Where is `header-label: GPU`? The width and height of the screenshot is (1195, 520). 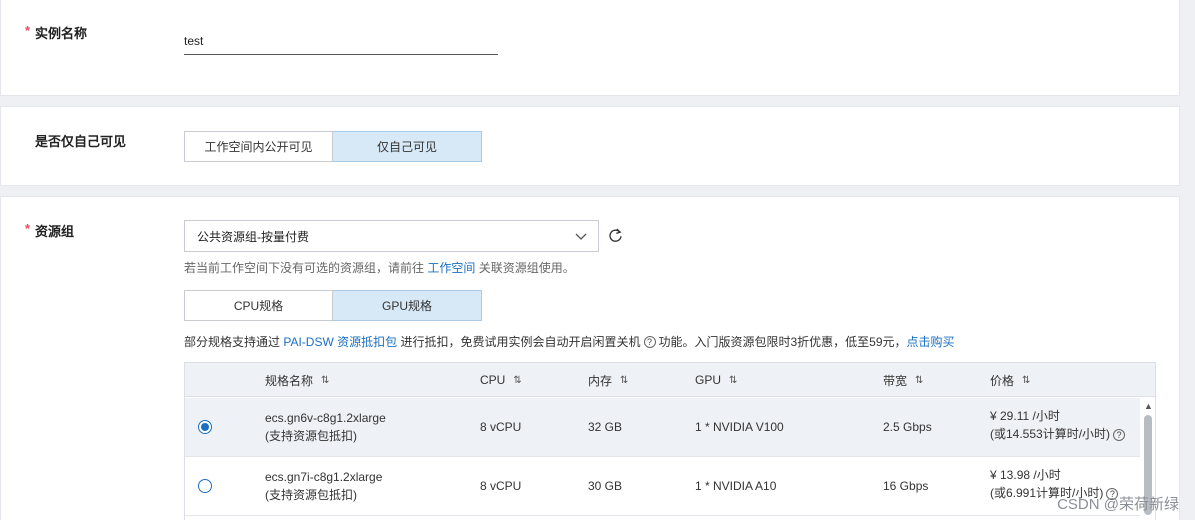
header-label: GPU is located at coordinates (708, 380).